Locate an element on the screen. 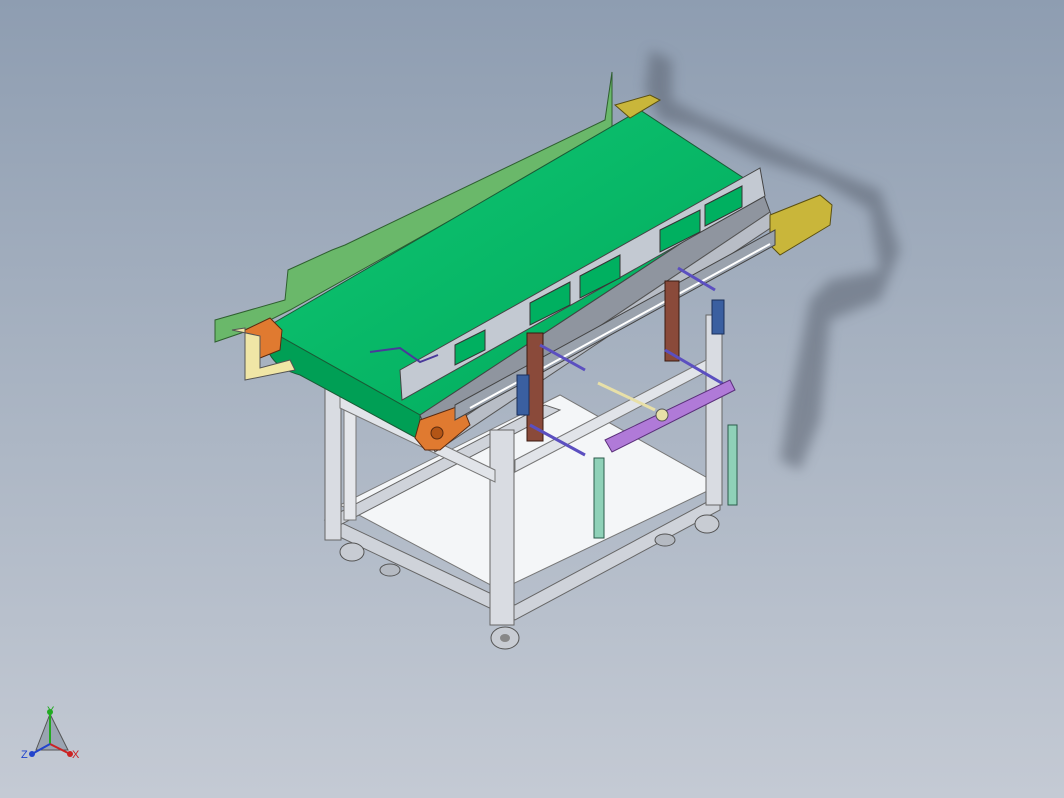 The width and height of the screenshot is (1064, 798). leg-back-right is located at coordinates (714, 410).